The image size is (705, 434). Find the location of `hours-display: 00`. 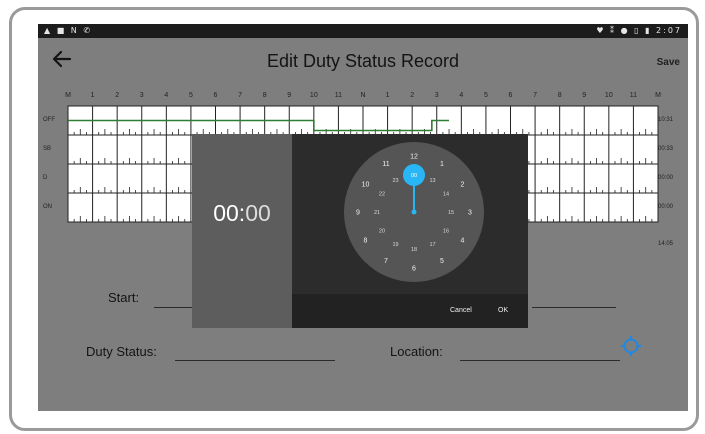

hours-display: 00 is located at coordinates (226, 213).